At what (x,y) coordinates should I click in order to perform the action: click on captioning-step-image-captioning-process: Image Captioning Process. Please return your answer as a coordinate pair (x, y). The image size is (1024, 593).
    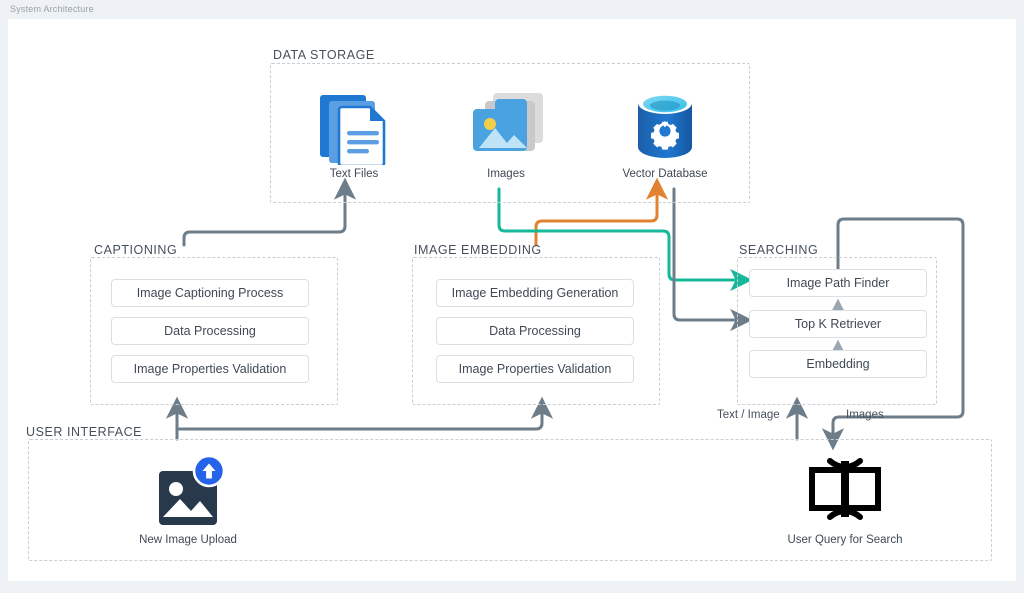
    Looking at the image, I should click on (210, 293).